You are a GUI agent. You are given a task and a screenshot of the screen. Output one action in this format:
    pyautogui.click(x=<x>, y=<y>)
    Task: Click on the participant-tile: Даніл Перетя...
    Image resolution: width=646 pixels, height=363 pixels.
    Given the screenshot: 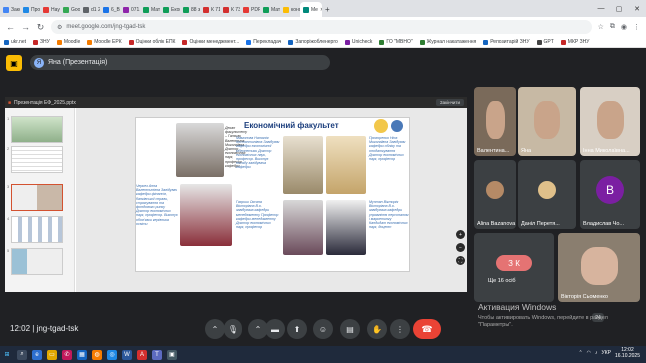 What is the action you would take?
    pyautogui.click(x=547, y=194)
    